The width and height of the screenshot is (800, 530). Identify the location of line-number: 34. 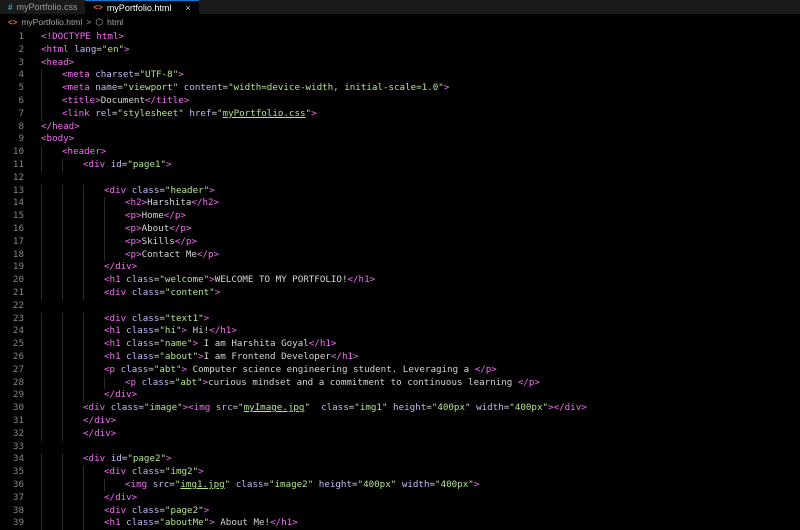
(18, 459).